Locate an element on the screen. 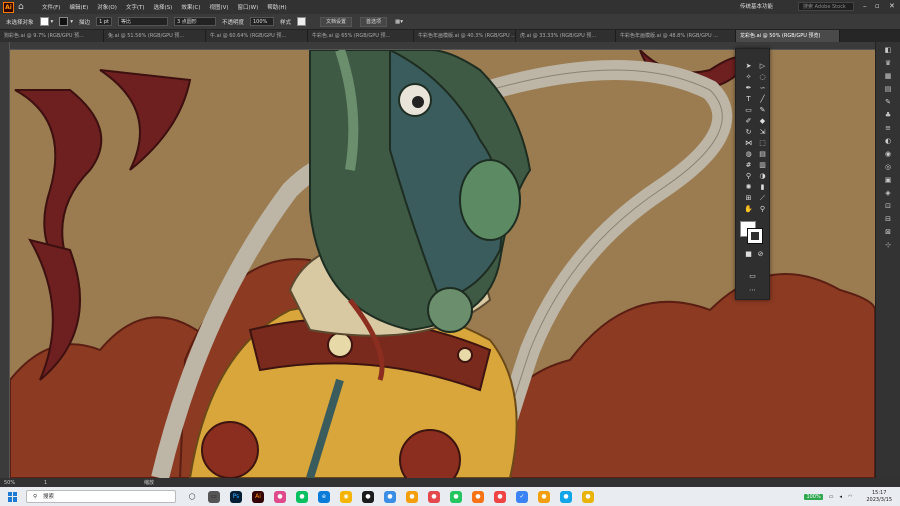 This screenshot has width=900, height=506. brush-definition: 3 点圆形 is located at coordinates (194, 21).